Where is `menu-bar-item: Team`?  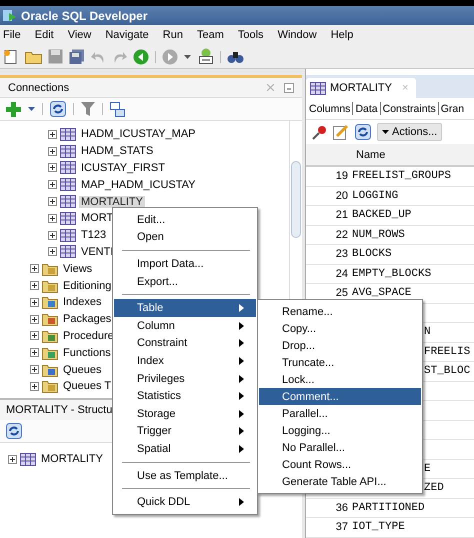 menu-bar-item: Team is located at coordinates (210, 35).